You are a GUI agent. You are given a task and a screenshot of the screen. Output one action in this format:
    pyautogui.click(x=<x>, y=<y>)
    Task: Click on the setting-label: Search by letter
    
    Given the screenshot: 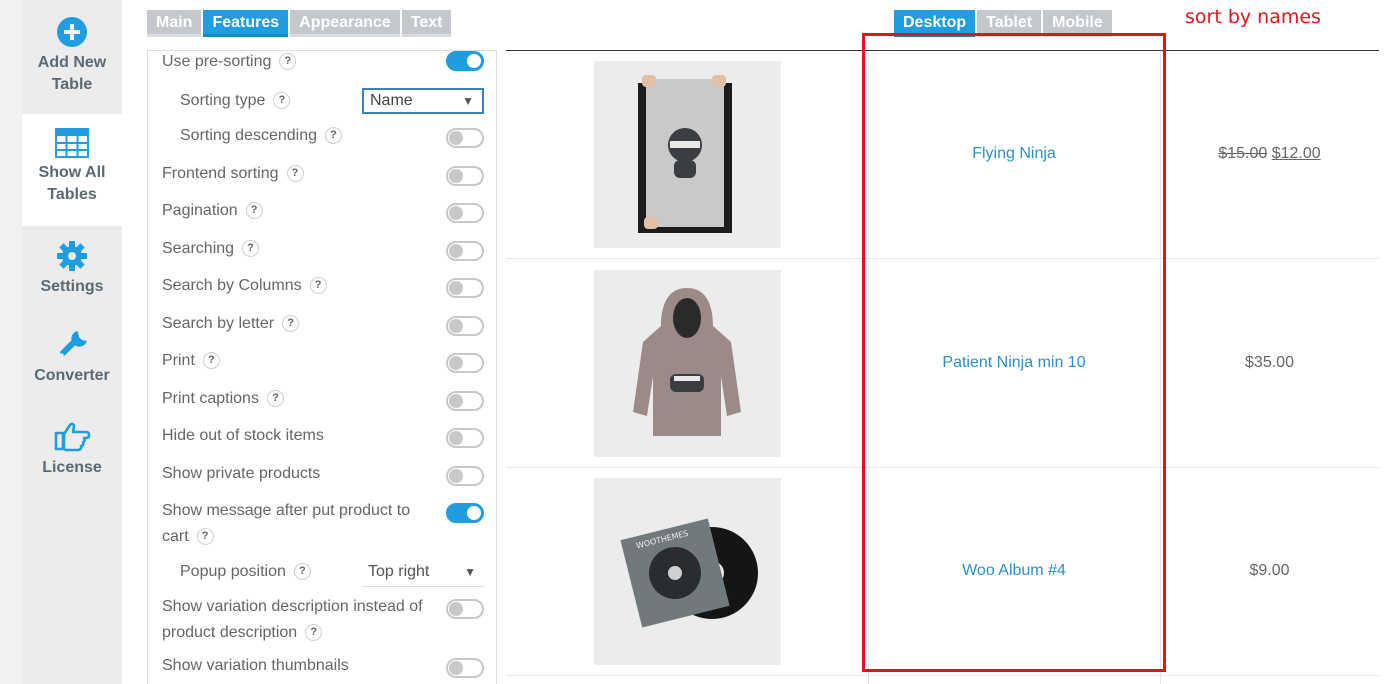 What is the action you would take?
    pyautogui.click(x=218, y=323)
    